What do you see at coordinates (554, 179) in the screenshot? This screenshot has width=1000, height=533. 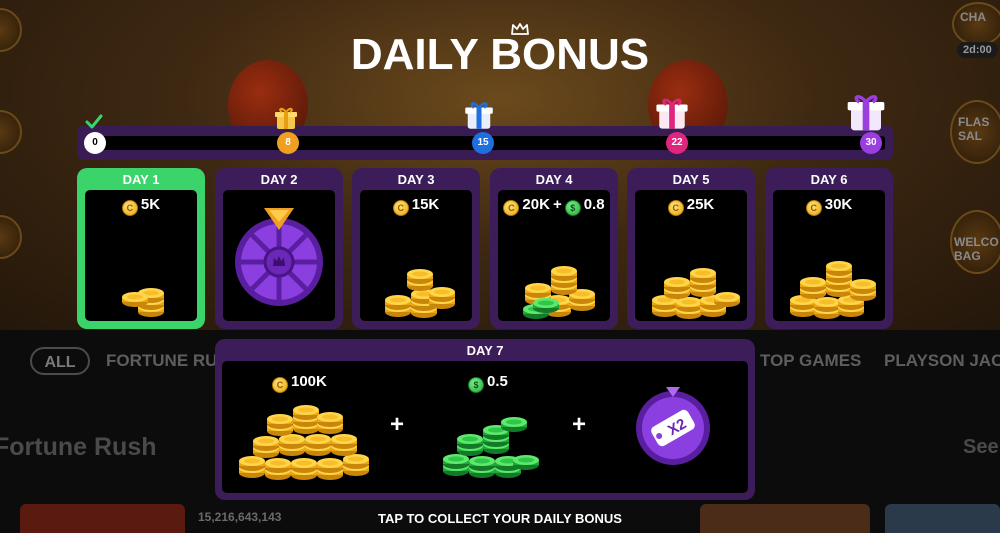 I see `day-label: DAY 4` at bounding box center [554, 179].